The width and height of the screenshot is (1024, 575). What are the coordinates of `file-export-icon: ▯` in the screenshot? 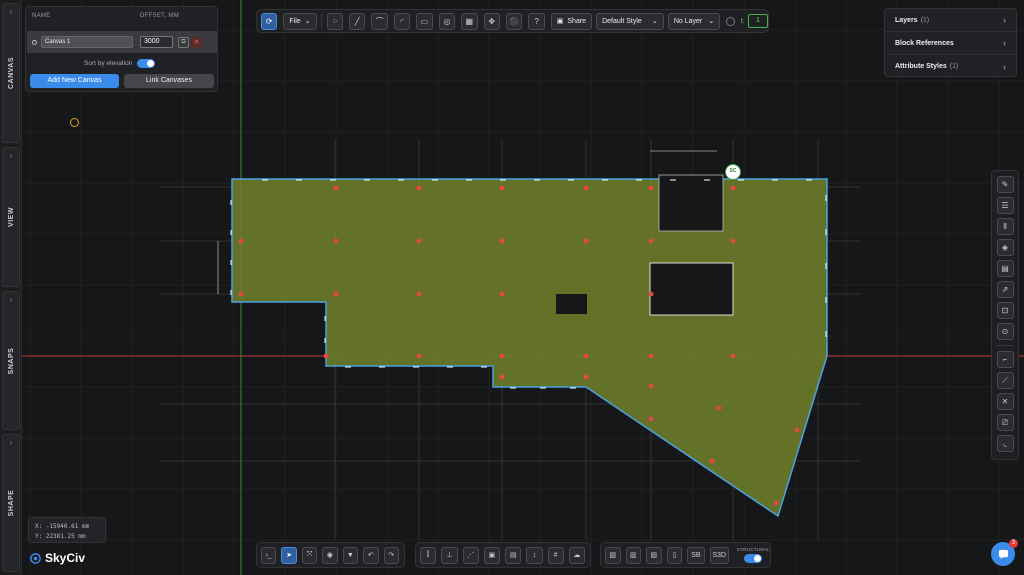 It's located at (674, 555).